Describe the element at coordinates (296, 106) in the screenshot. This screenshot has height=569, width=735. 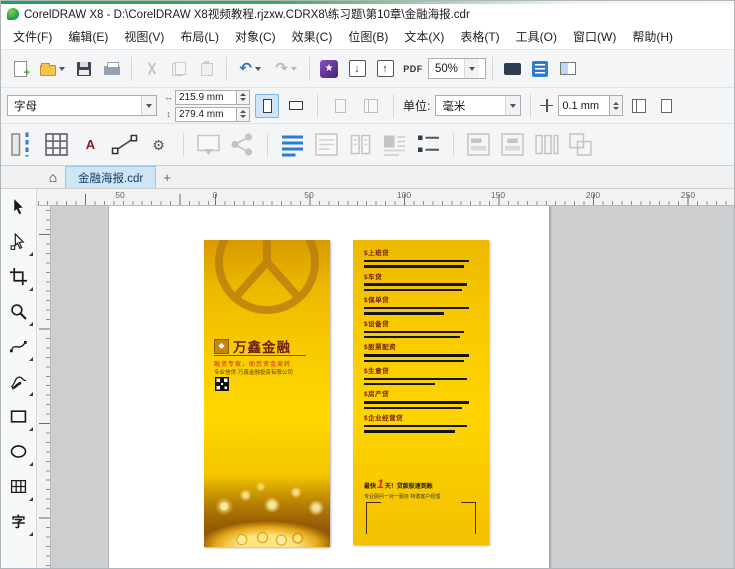
I see `landscape-orientation-button` at that location.